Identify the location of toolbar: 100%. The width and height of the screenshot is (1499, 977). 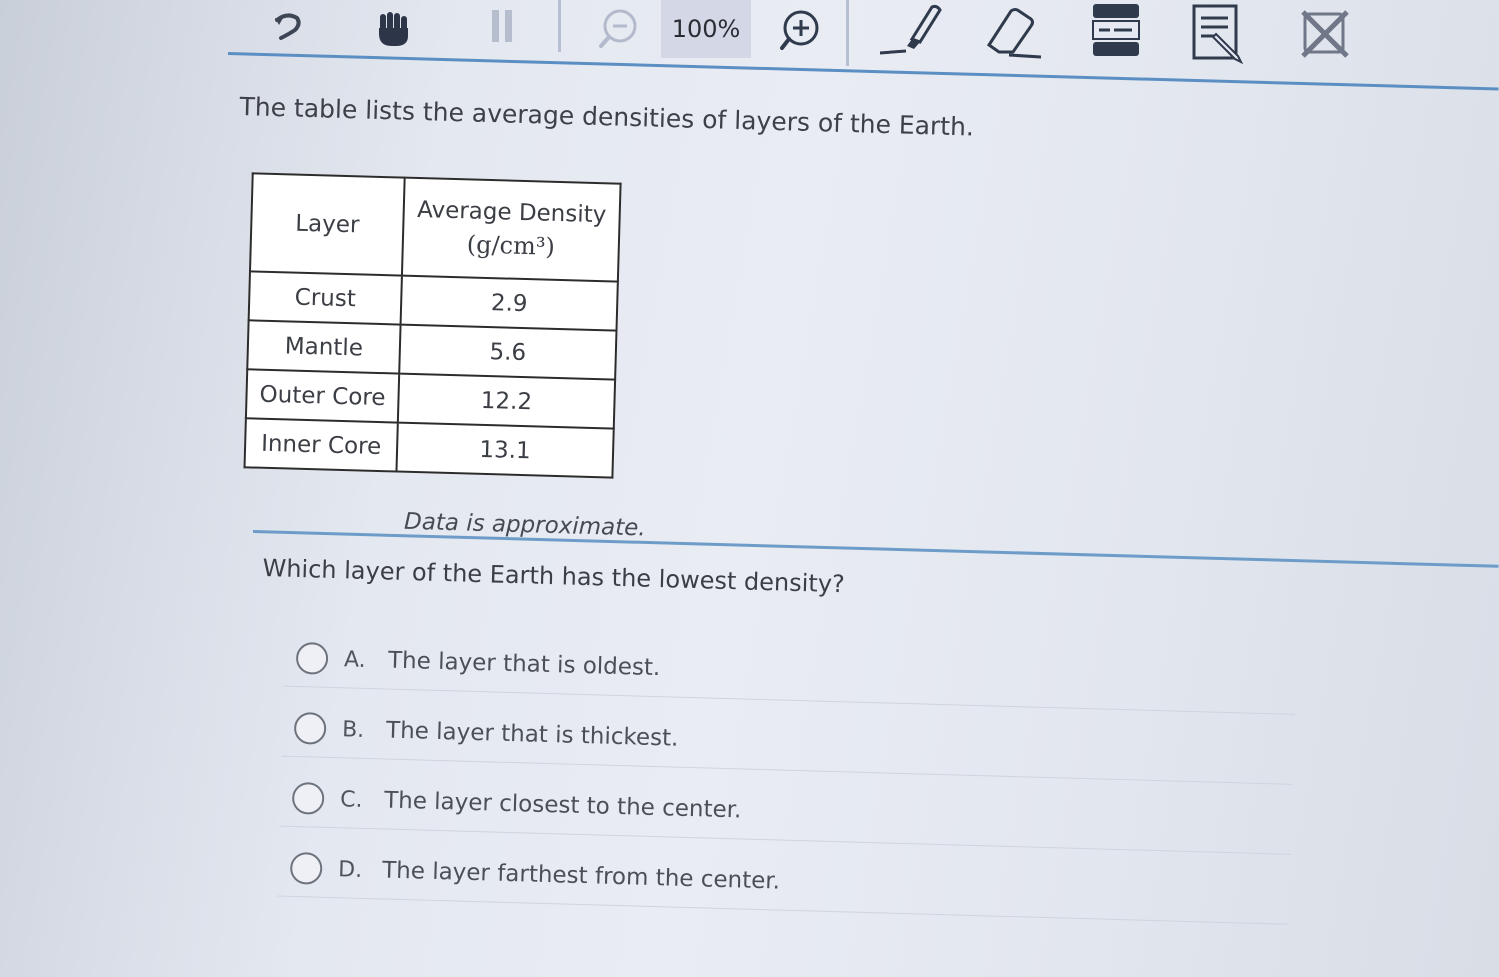
(863, 33).